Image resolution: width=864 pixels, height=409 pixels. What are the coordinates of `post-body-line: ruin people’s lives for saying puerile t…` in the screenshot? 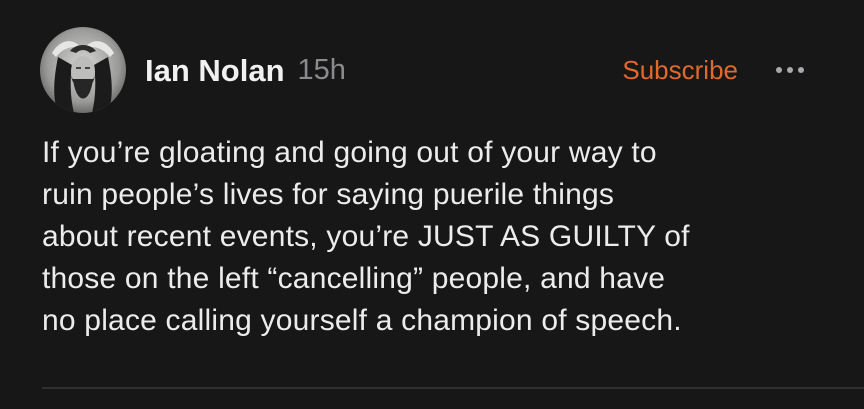 It's located at (328, 194).